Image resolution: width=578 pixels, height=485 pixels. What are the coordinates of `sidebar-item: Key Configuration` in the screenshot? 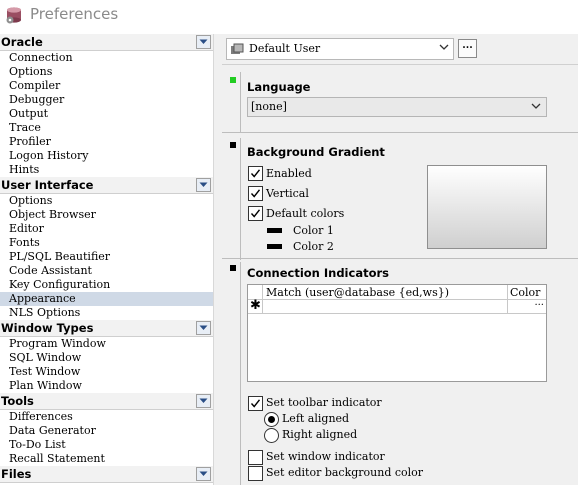 It's located at (106, 285).